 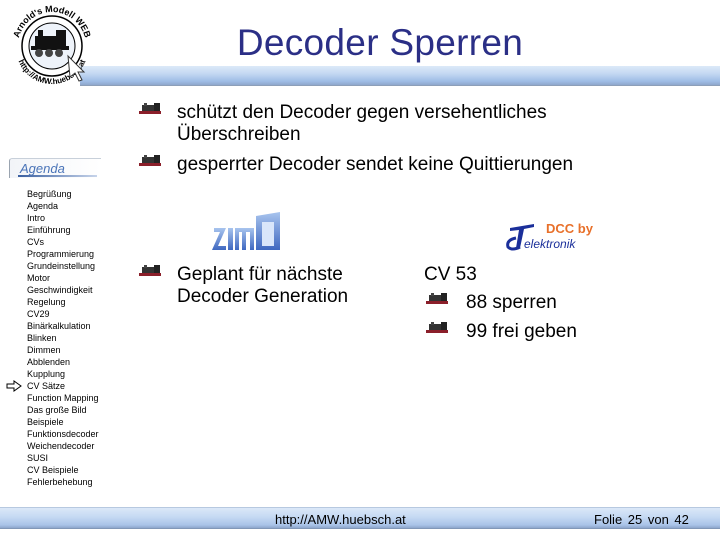 I want to click on dcc-telektronik-logo: DCC by elektronik, so click(x=550, y=236).